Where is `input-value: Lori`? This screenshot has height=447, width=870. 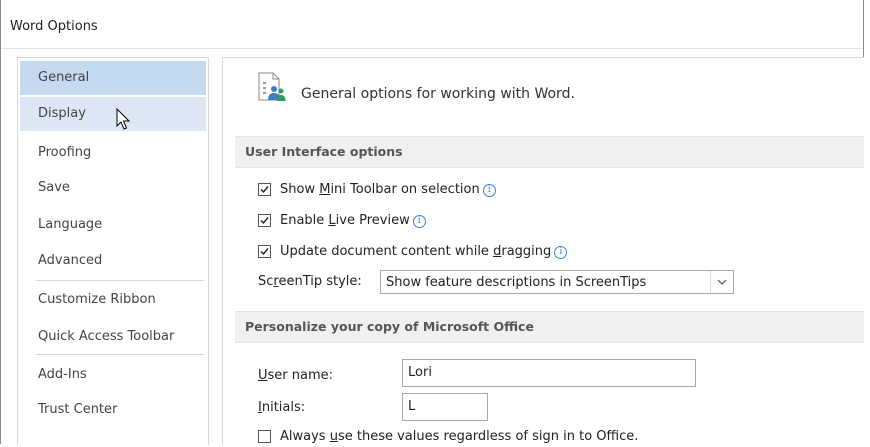 input-value: Lori is located at coordinates (420, 372).